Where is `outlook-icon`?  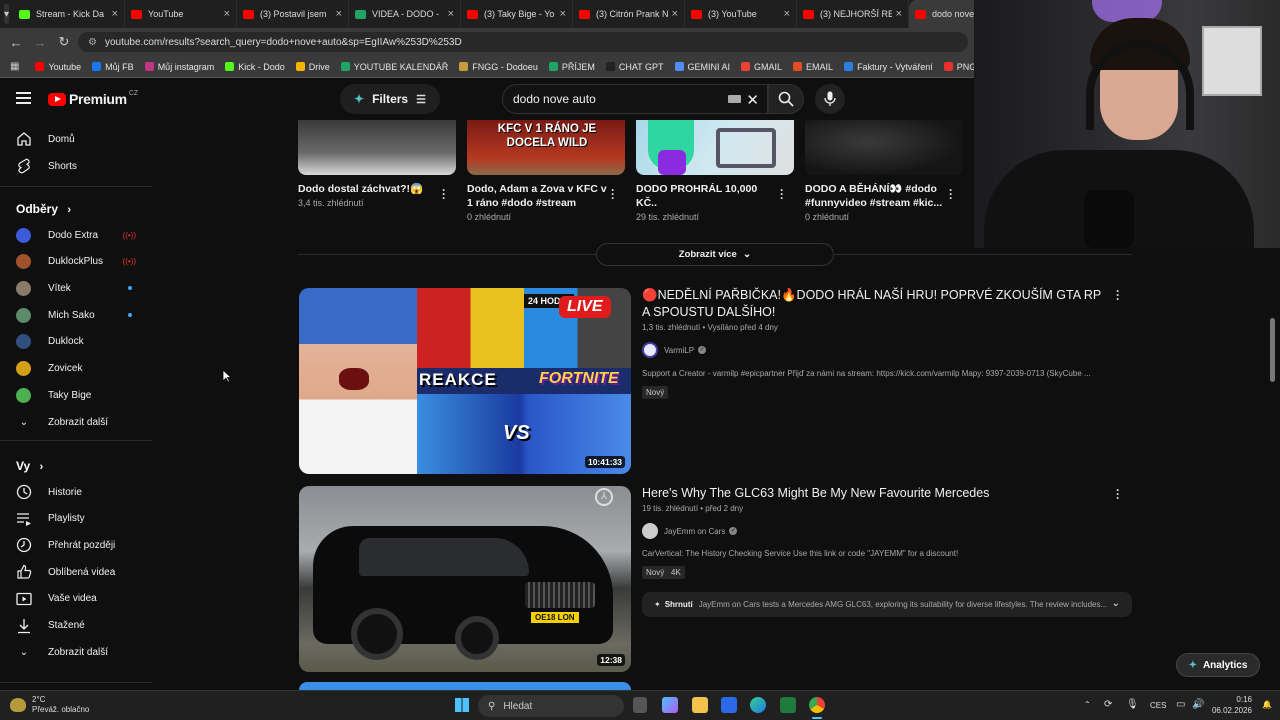 outlook-icon is located at coordinates (729, 705).